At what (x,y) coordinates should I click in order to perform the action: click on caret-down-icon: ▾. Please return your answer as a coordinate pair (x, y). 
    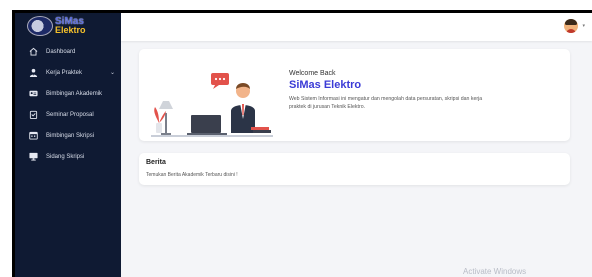
    Looking at the image, I should click on (583, 26).